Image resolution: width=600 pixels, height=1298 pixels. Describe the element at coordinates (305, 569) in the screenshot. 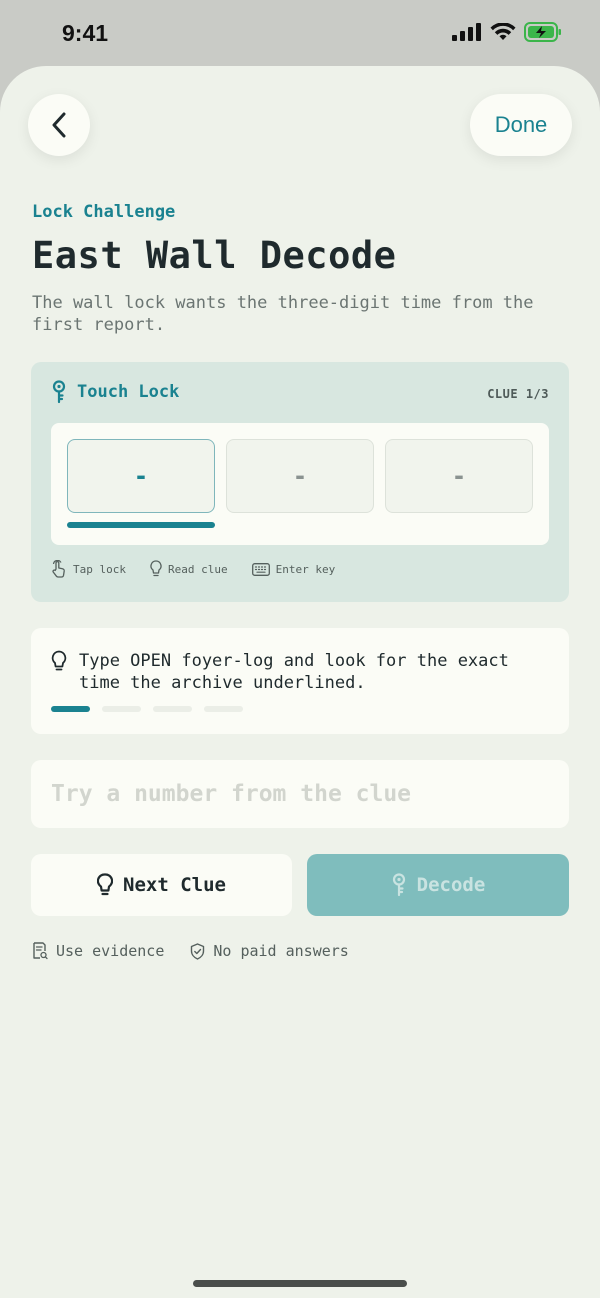

I see `hint-enter-key: Enter key` at that location.